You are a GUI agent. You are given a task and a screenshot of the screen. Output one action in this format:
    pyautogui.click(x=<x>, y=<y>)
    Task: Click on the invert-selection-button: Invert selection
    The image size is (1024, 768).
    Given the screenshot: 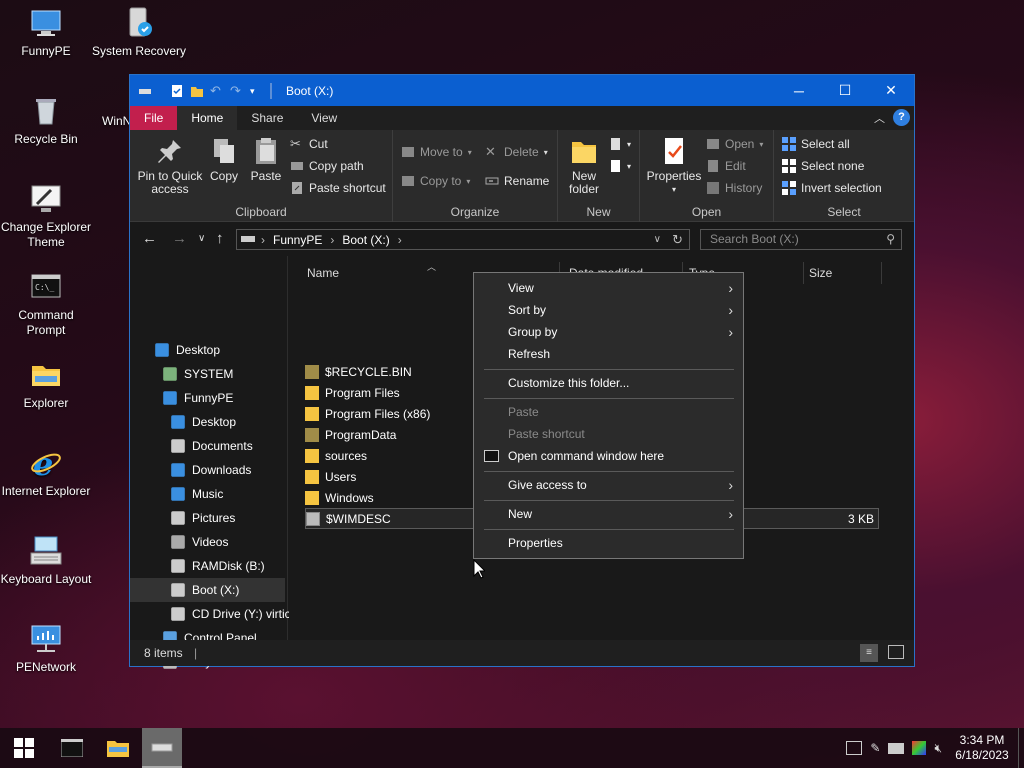 What is the action you would take?
    pyautogui.click(x=832, y=188)
    